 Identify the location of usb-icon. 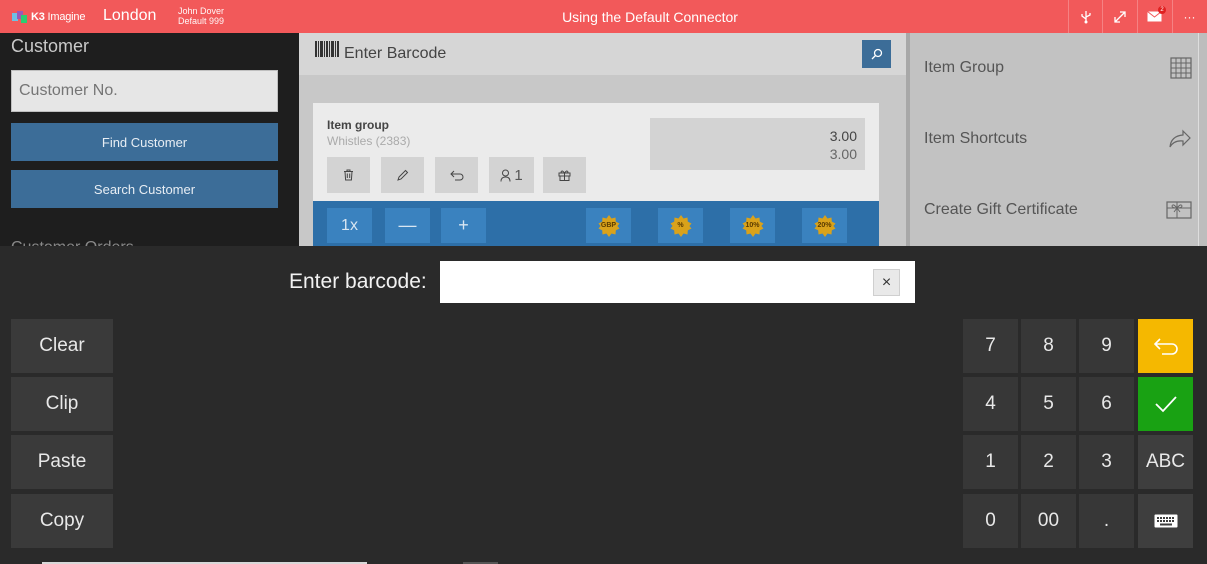
(1085, 16).